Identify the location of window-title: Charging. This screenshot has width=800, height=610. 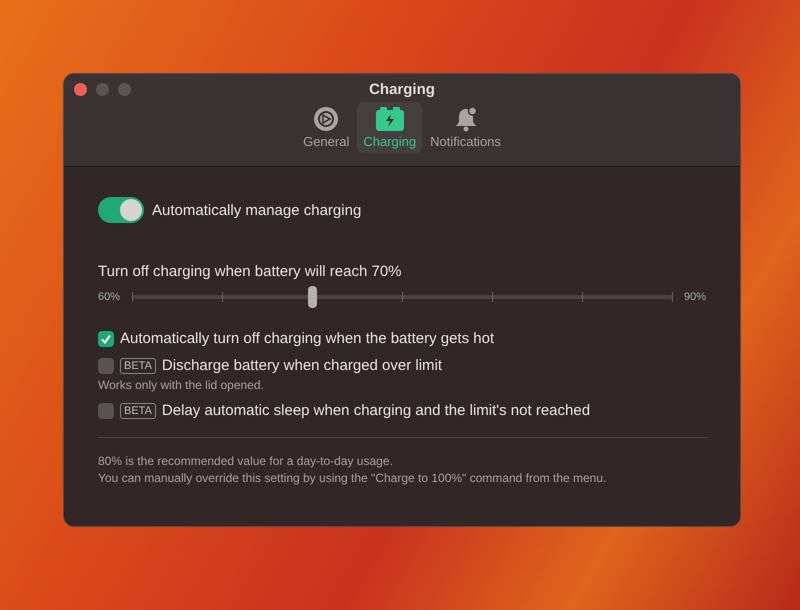
(402, 89).